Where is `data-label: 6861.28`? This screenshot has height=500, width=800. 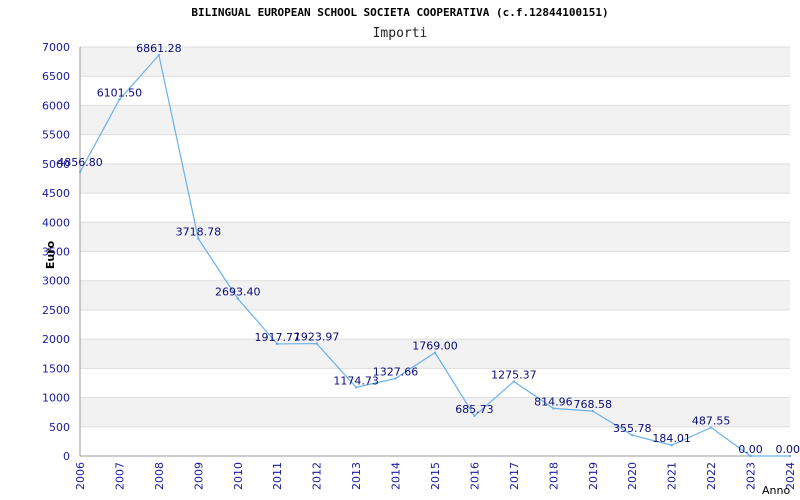
data-label: 6861.28 is located at coordinates (159, 48).